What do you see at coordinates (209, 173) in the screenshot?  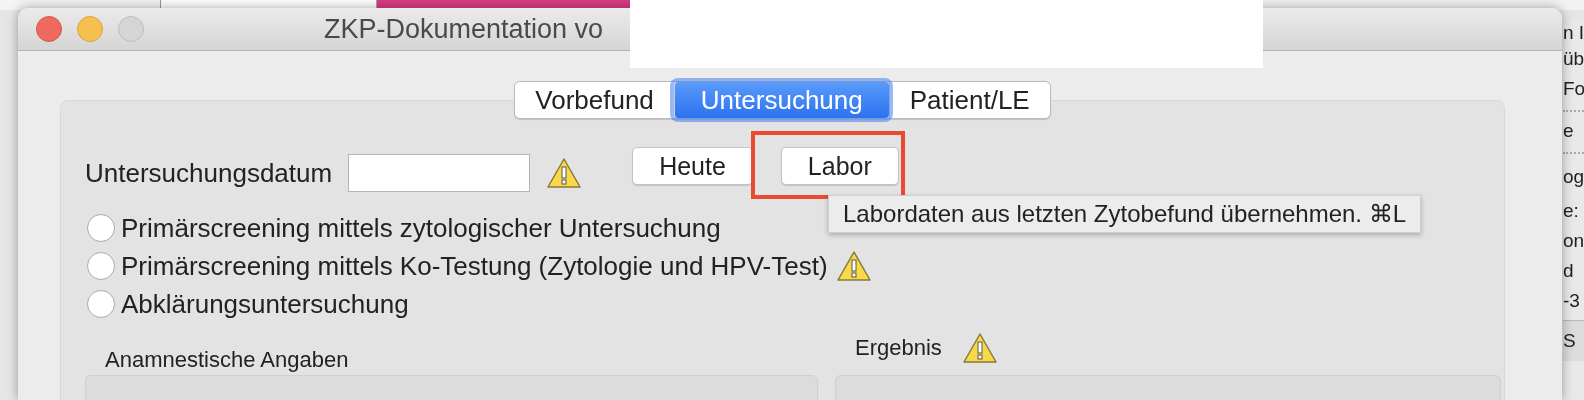 I see `field-label: Untersuchungsdatum` at bounding box center [209, 173].